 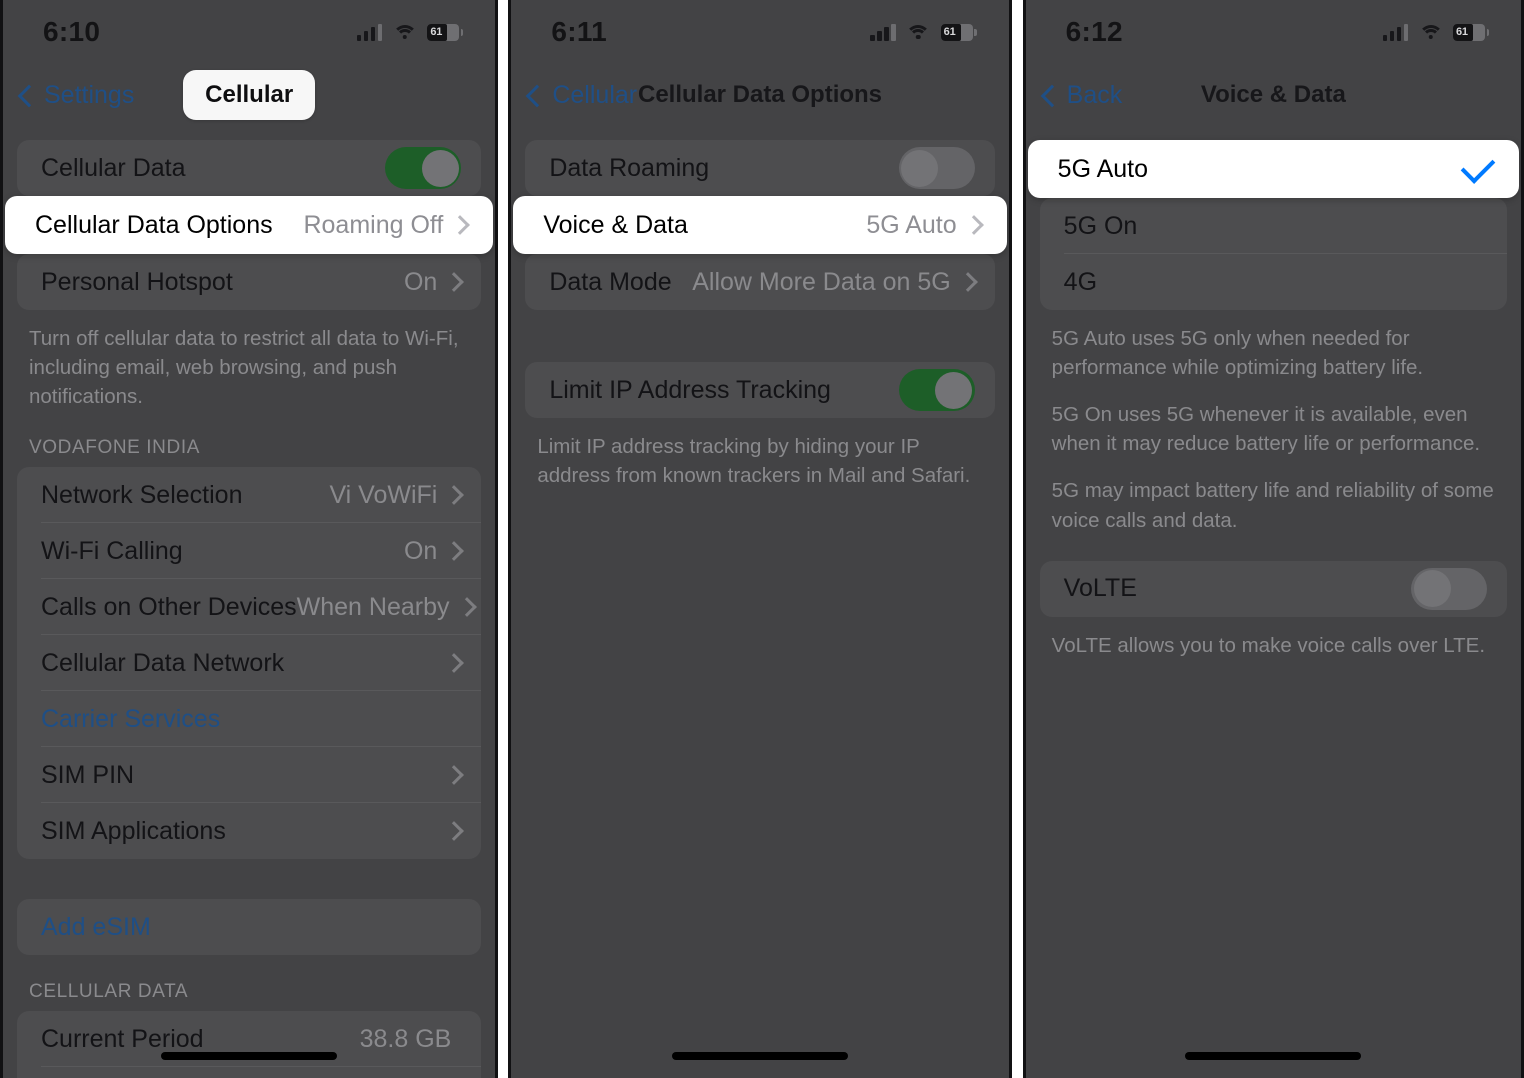 What do you see at coordinates (629, 167) in the screenshot?
I see `row-label: Data Roaming` at bounding box center [629, 167].